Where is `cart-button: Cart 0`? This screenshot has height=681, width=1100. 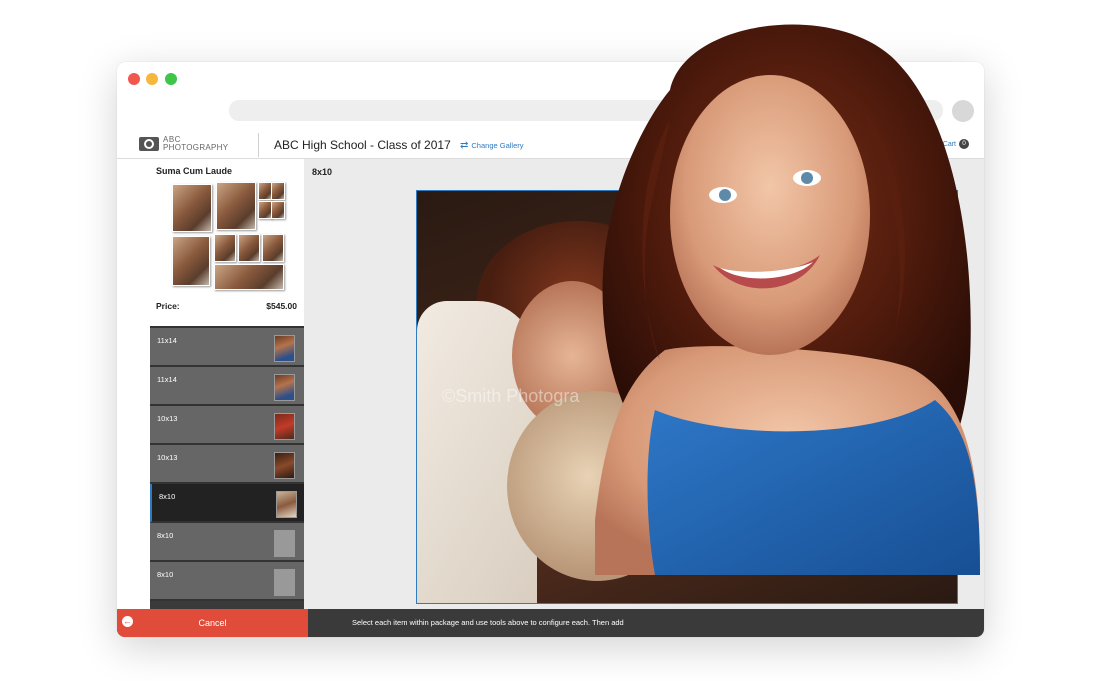 cart-button: Cart 0 is located at coordinates (950, 144).